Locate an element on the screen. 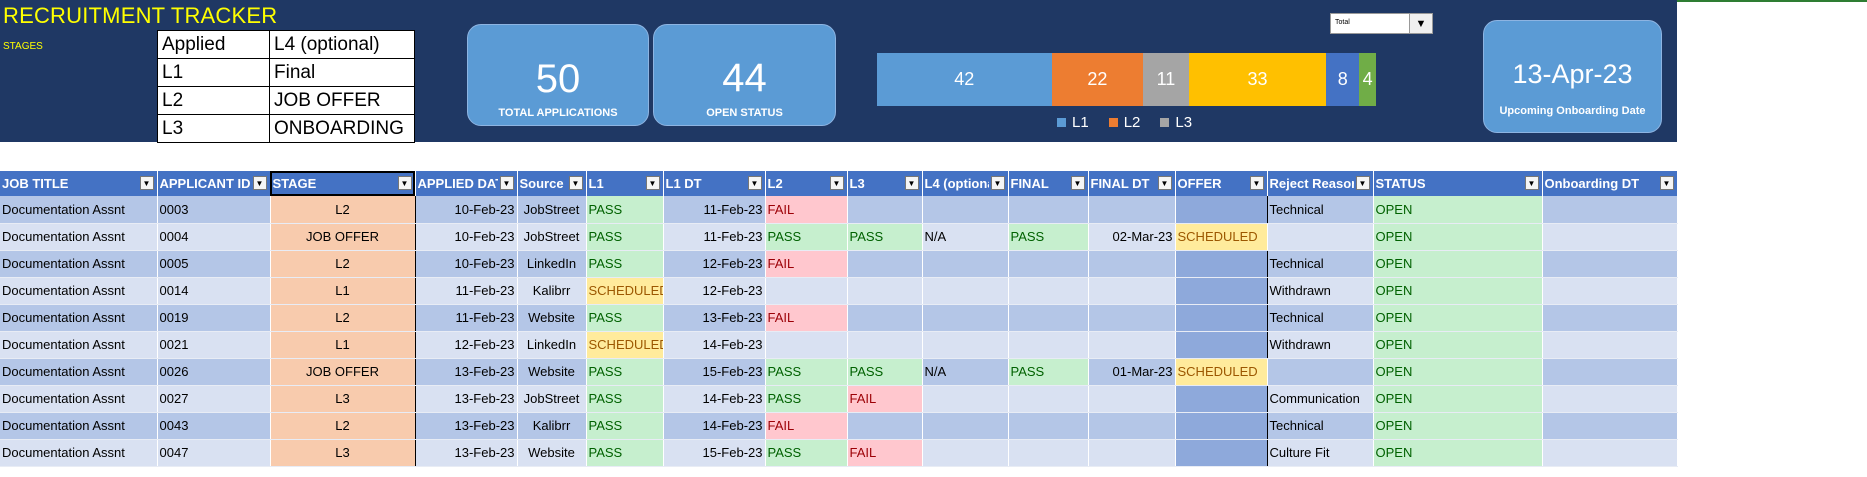 The image size is (1867, 477). table-cell: SCHEDULED is located at coordinates (1221, 372).